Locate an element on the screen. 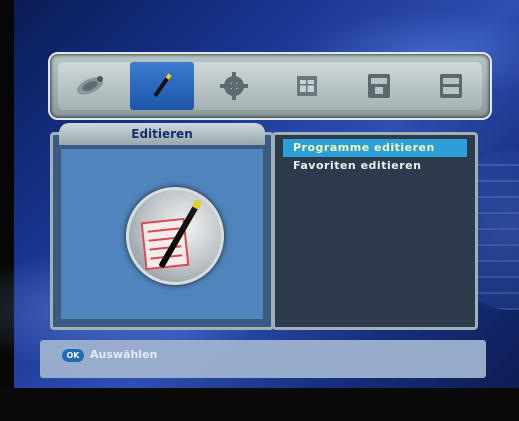 Image resolution: width=519 pixels, height=421 pixels. edit-pen-paper-icon is located at coordinates (175, 236).